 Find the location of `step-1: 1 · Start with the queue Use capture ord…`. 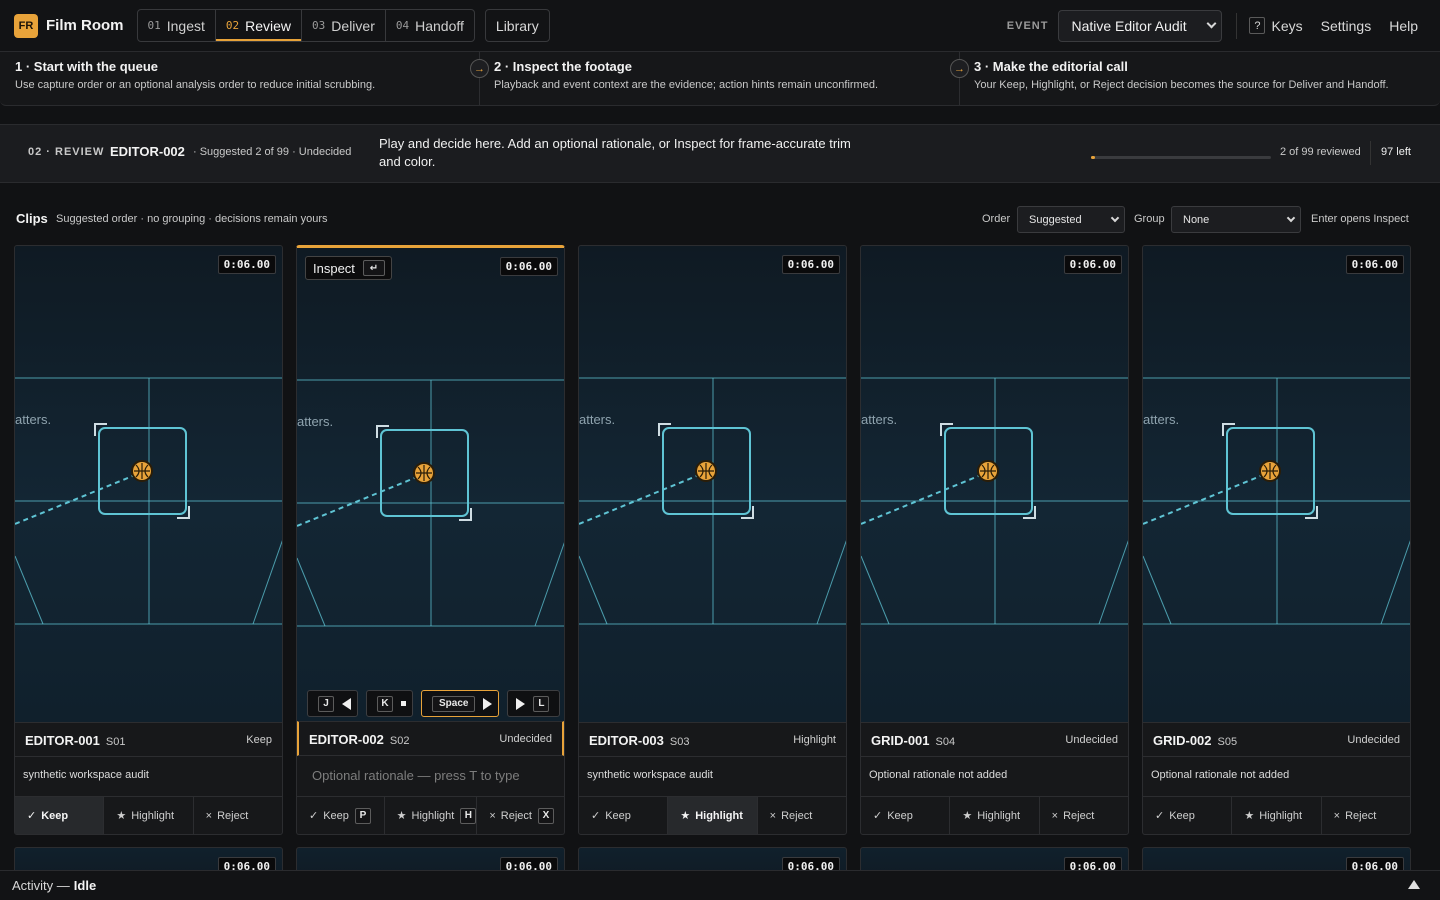

step-1: 1 · Start with the queue Use capture ord… is located at coordinates (195, 78).